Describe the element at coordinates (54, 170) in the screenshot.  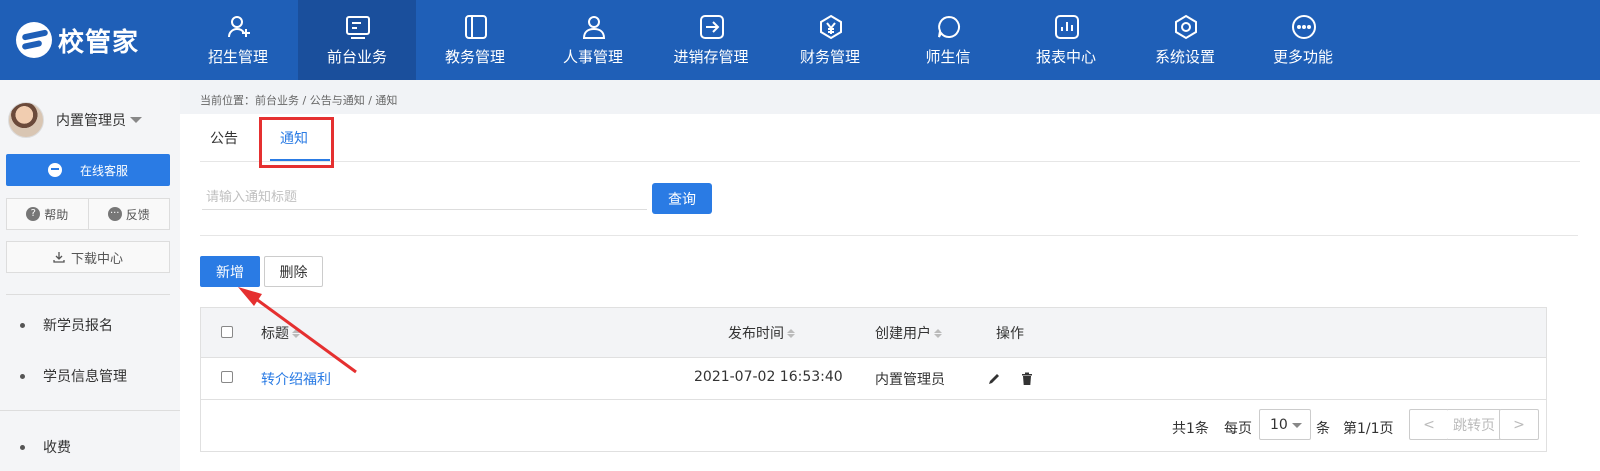
I see `chat-icon` at that location.